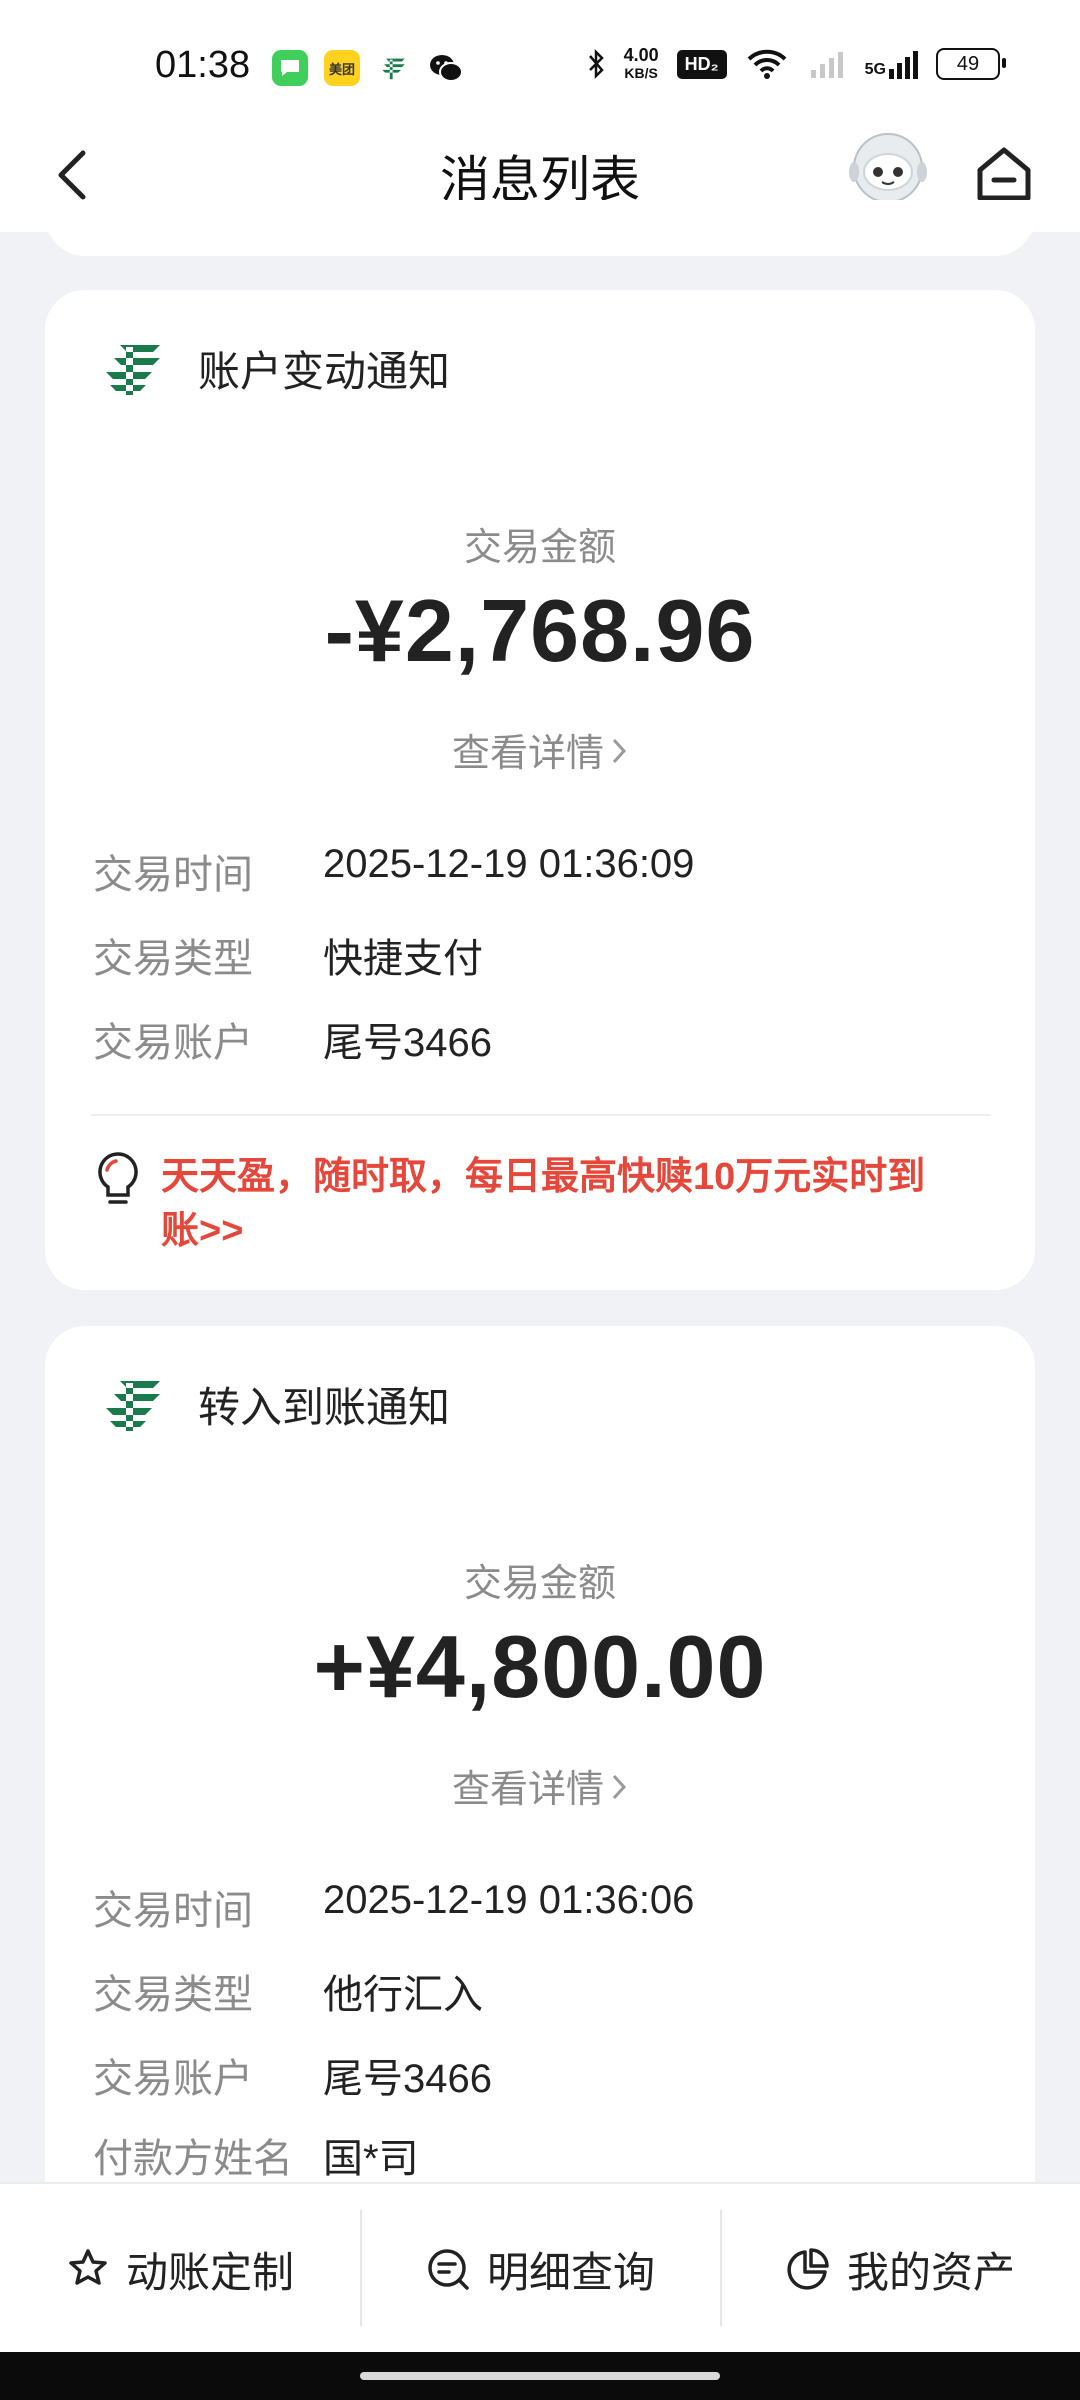 This screenshot has width=1080, height=2400. Describe the element at coordinates (446, 68) in the screenshot. I see `wechat-icon` at that location.